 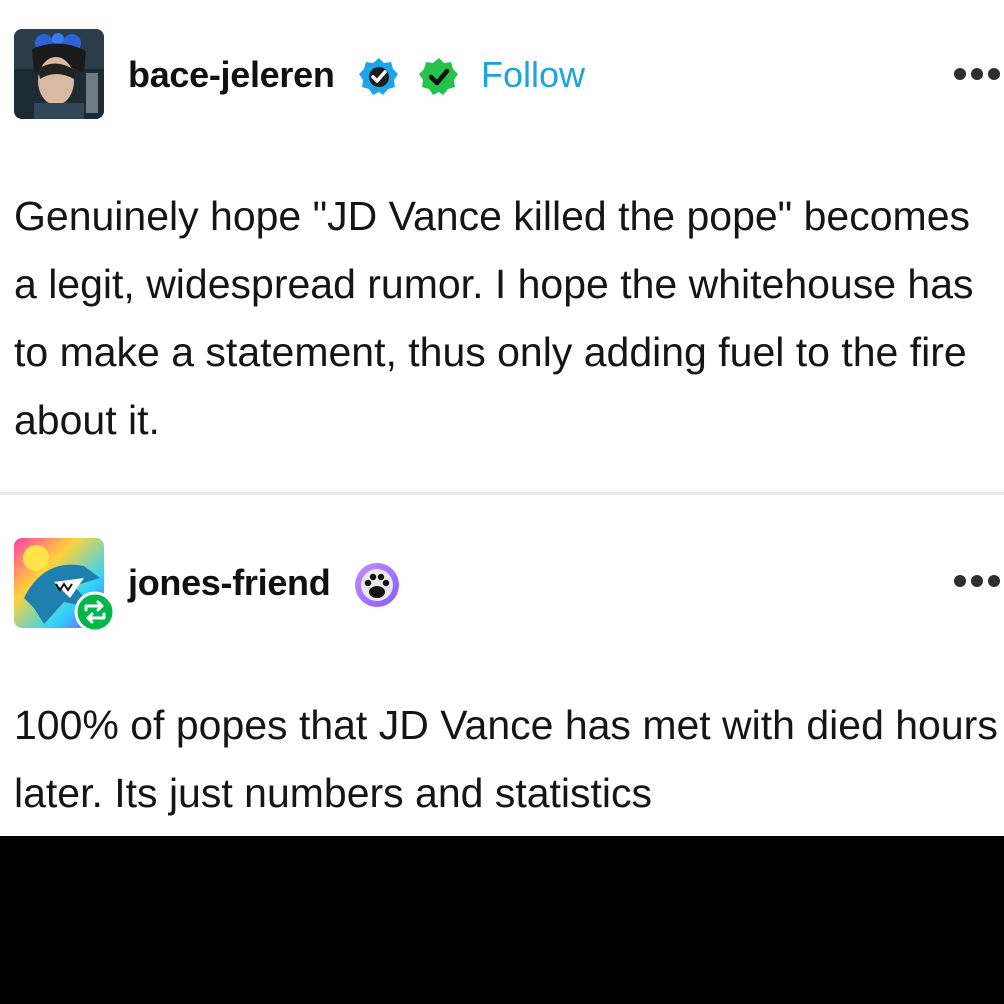 What do you see at coordinates (438, 76) in the screenshot?
I see `green-verified-check-icon` at bounding box center [438, 76].